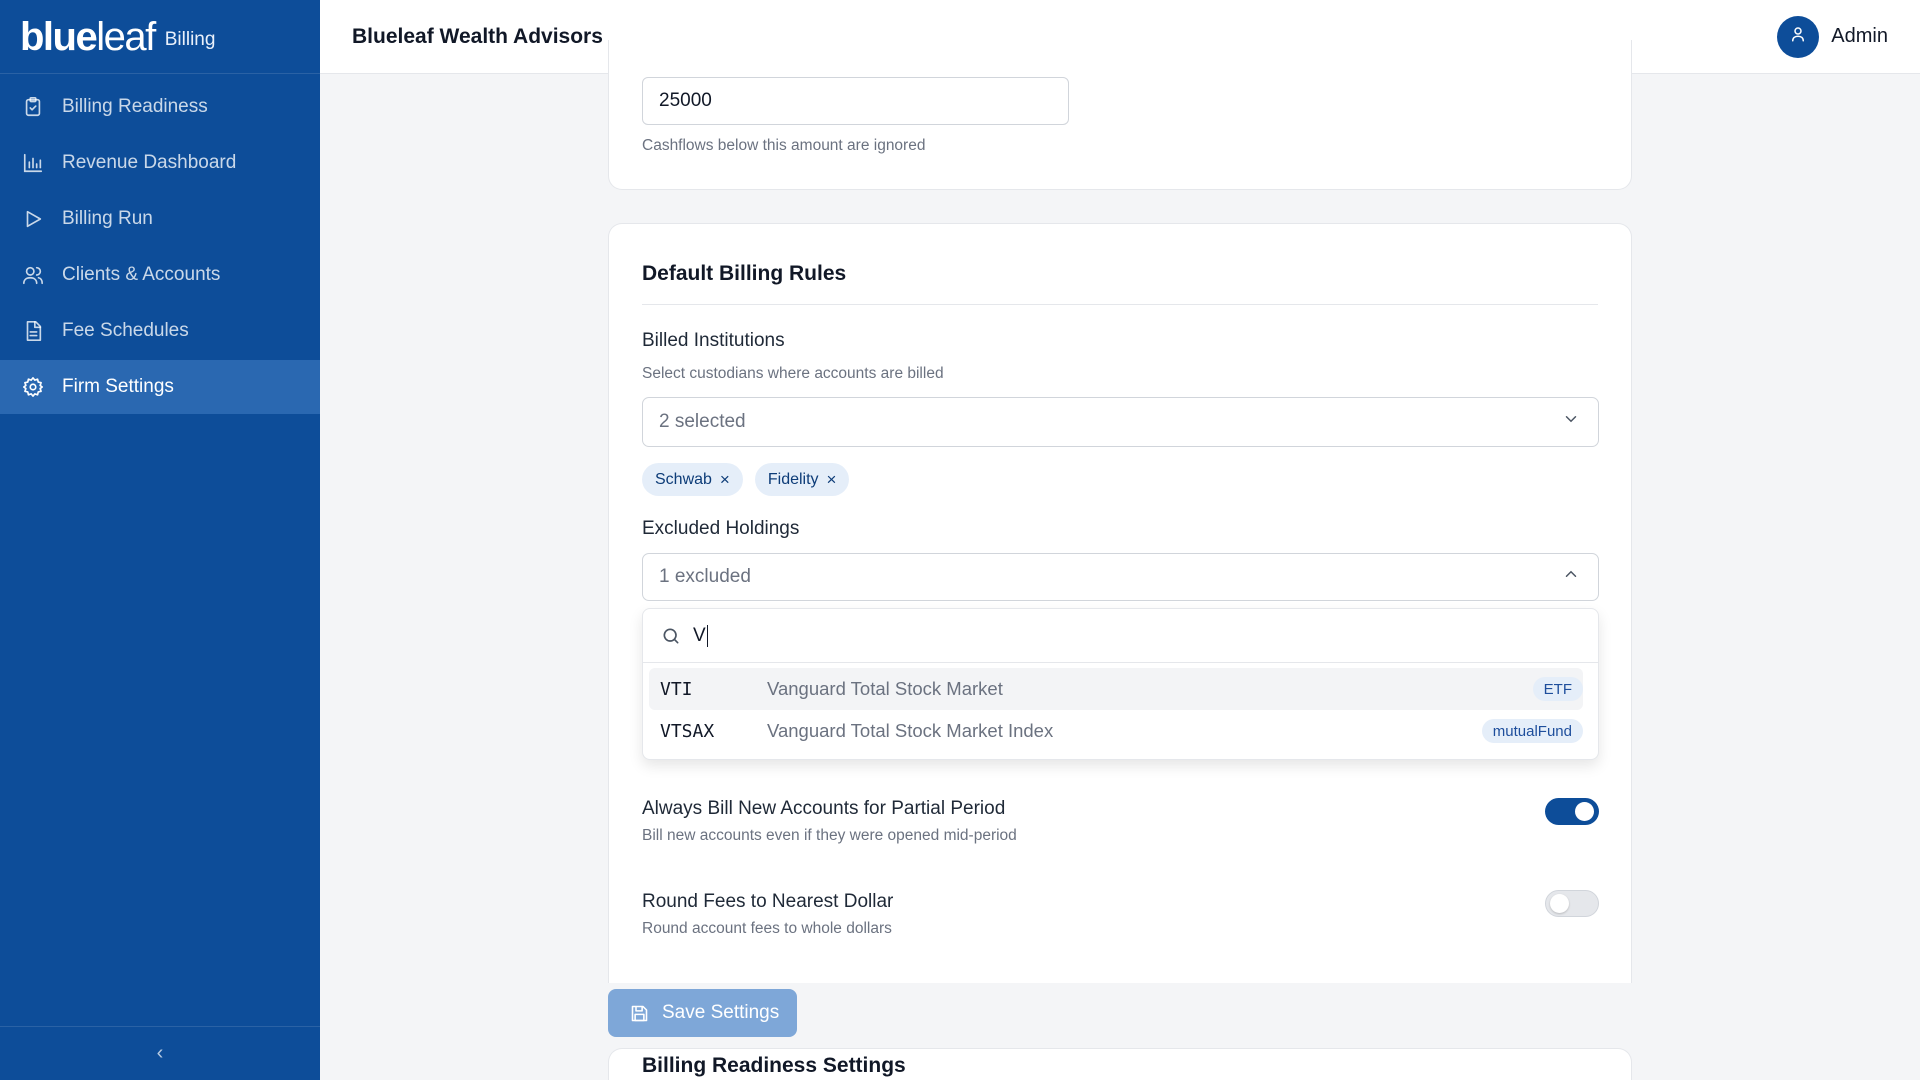 The width and height of the screenshot is (1920, 1080). I want to click on user-icon, so click(1798, 36).